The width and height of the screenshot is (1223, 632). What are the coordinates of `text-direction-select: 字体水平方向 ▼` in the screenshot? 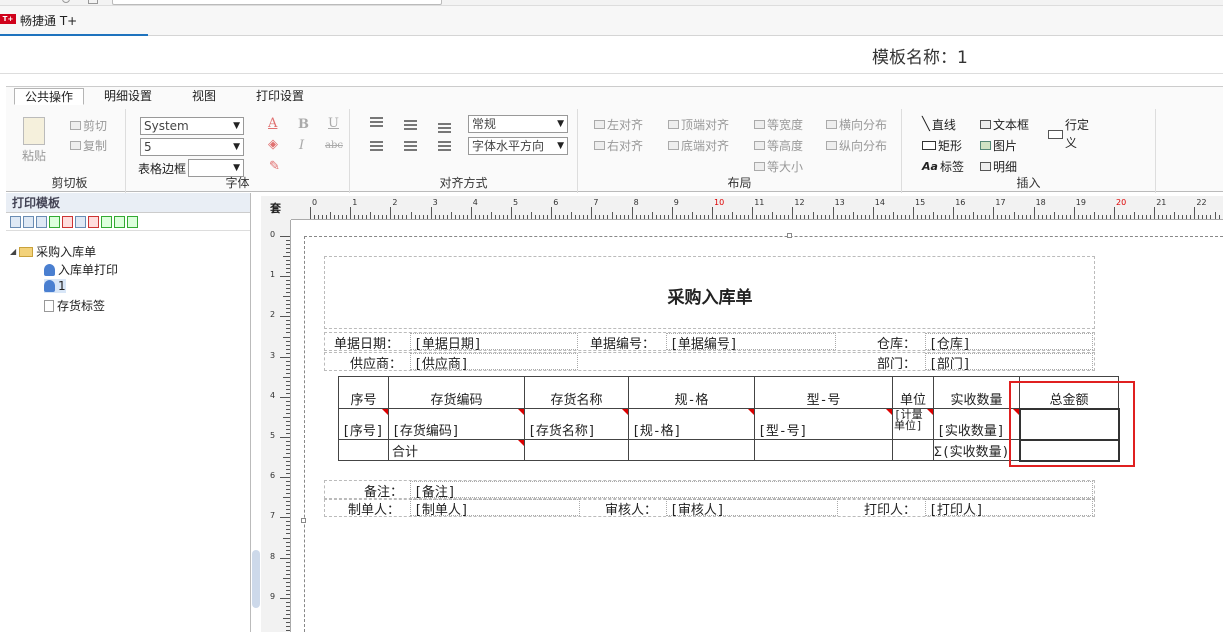 It's located at (518, 146).